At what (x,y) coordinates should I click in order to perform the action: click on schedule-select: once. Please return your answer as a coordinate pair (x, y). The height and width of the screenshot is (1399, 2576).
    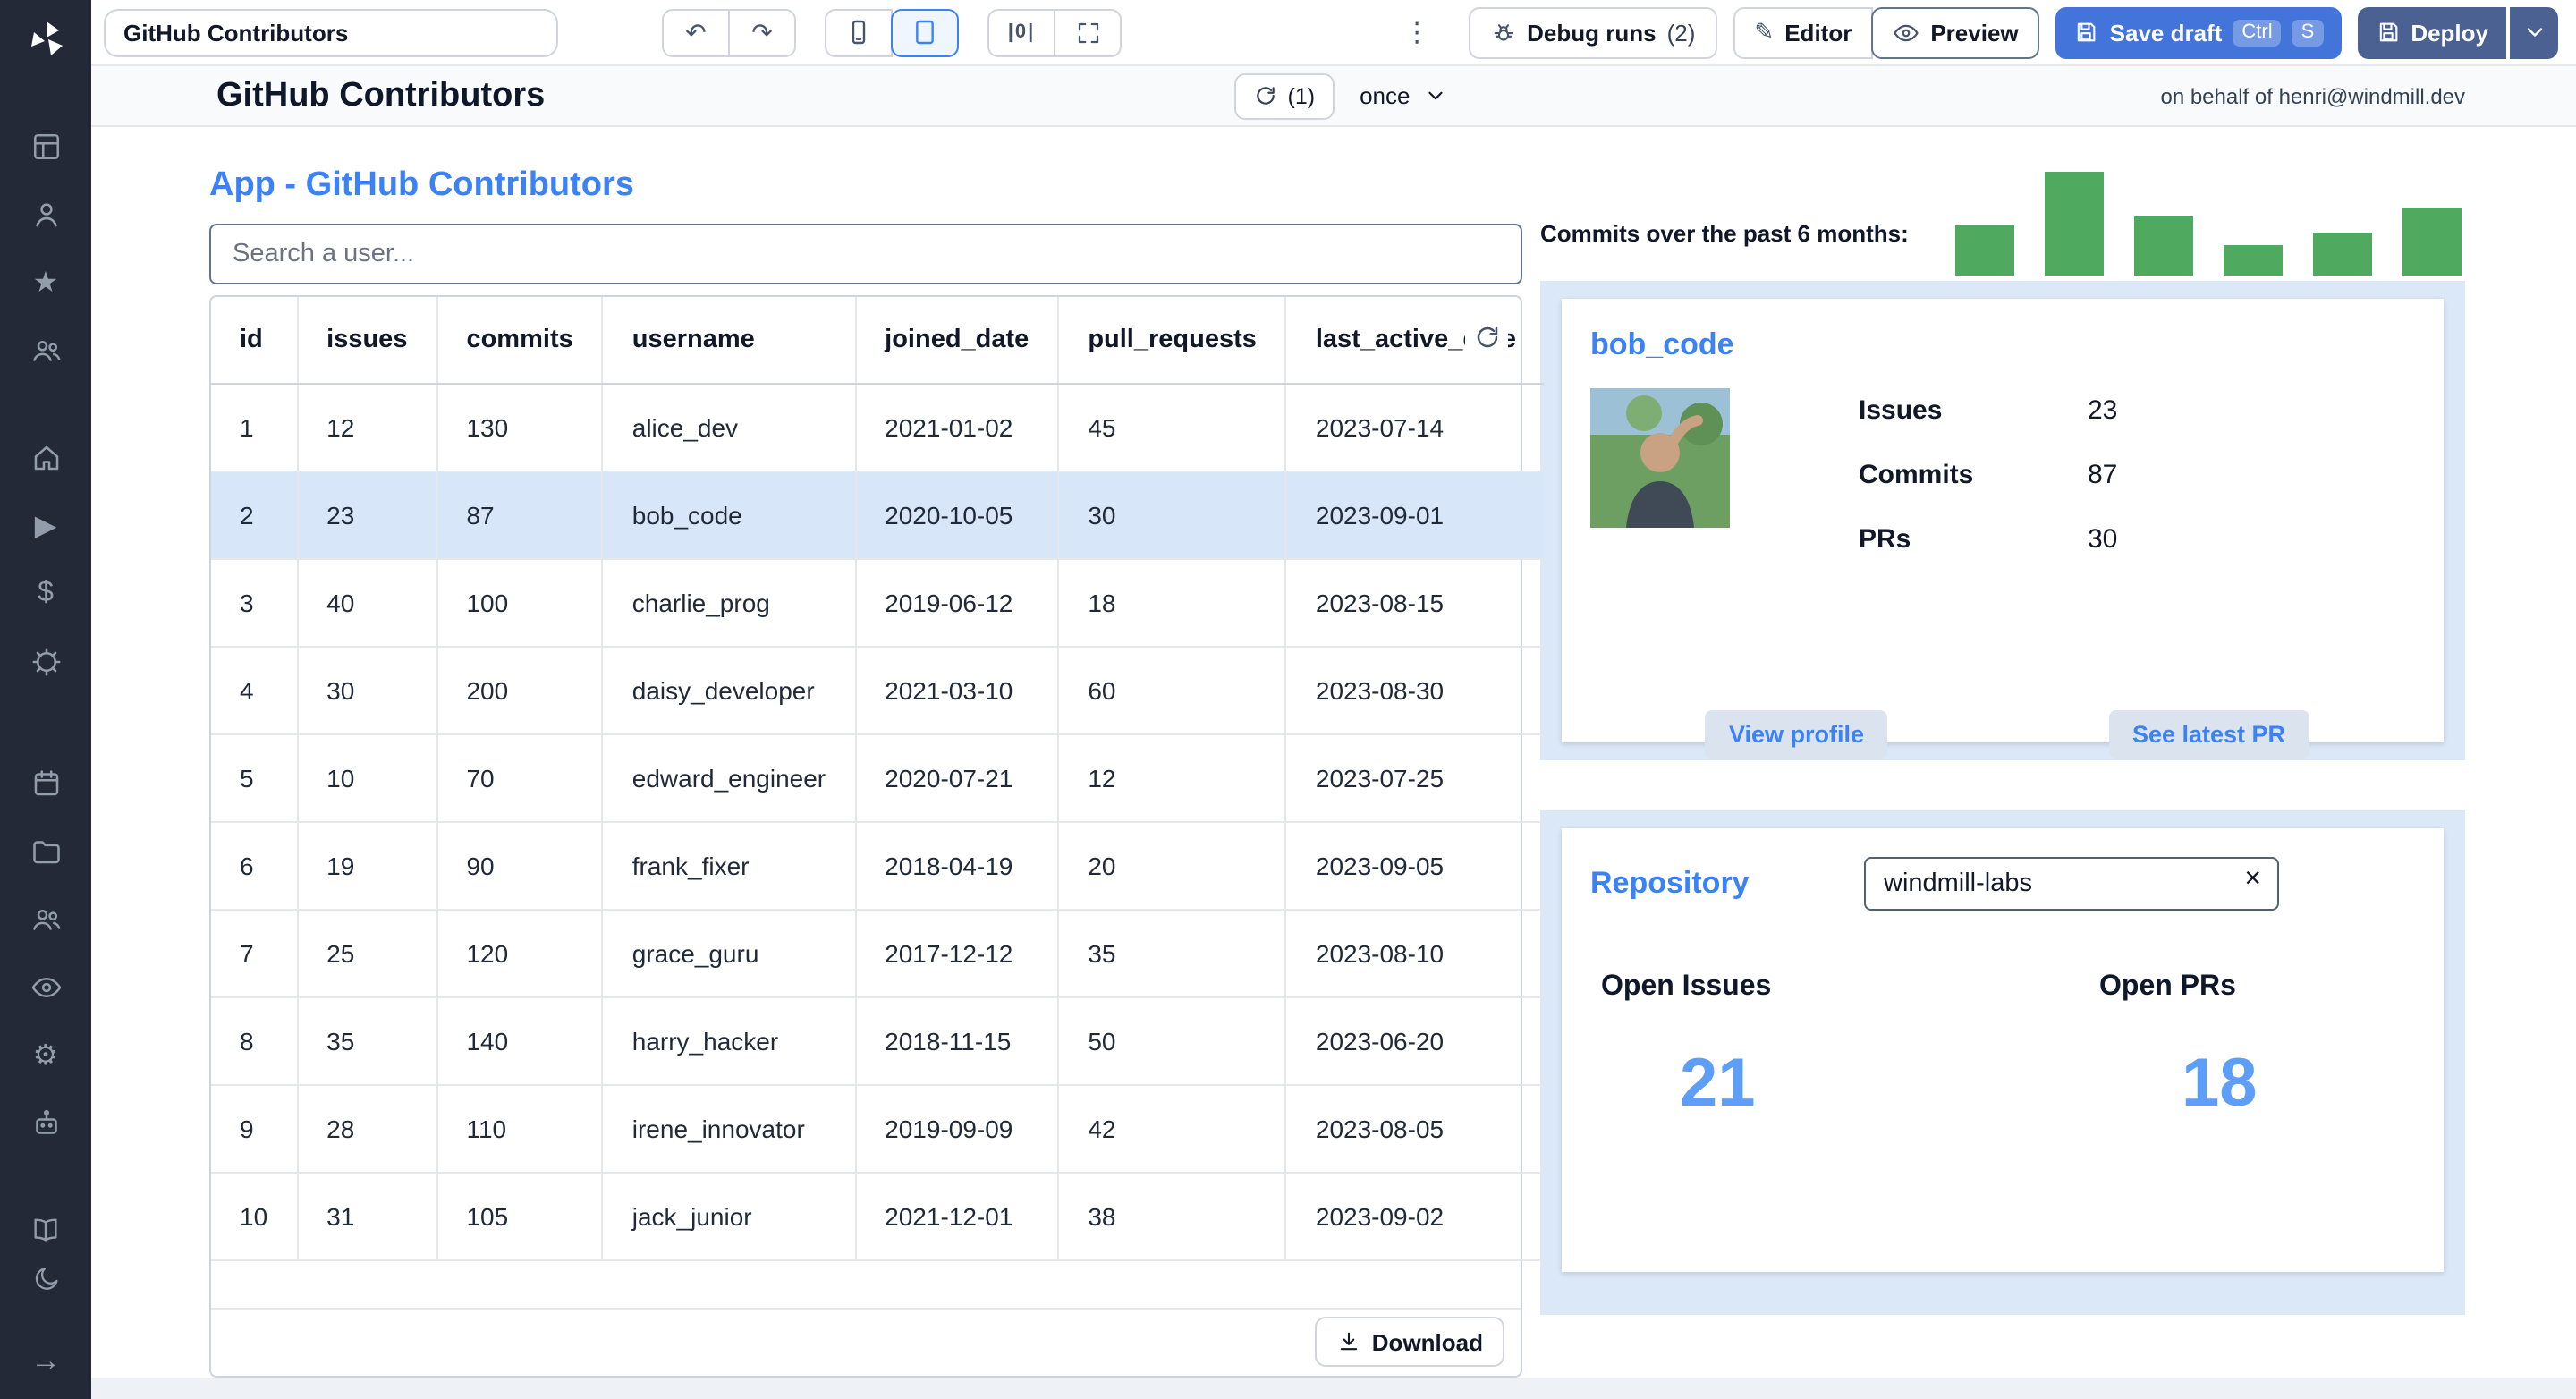
    Looking at the image, I should click on (1403, 95).